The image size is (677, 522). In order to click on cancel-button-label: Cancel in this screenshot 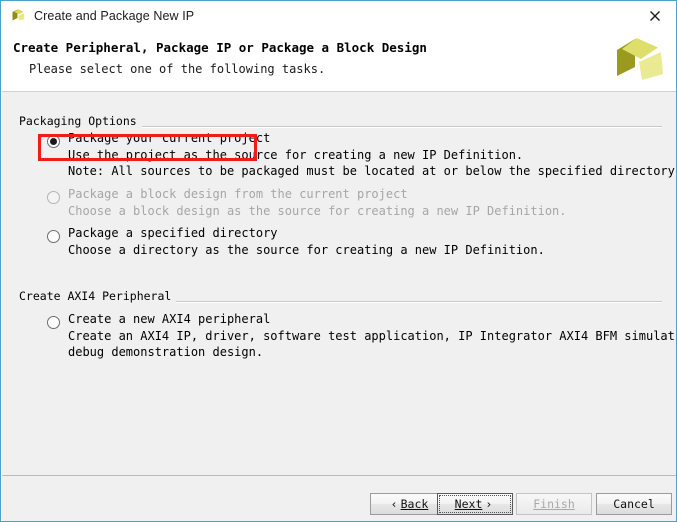, I will do `click(634, 504)`.